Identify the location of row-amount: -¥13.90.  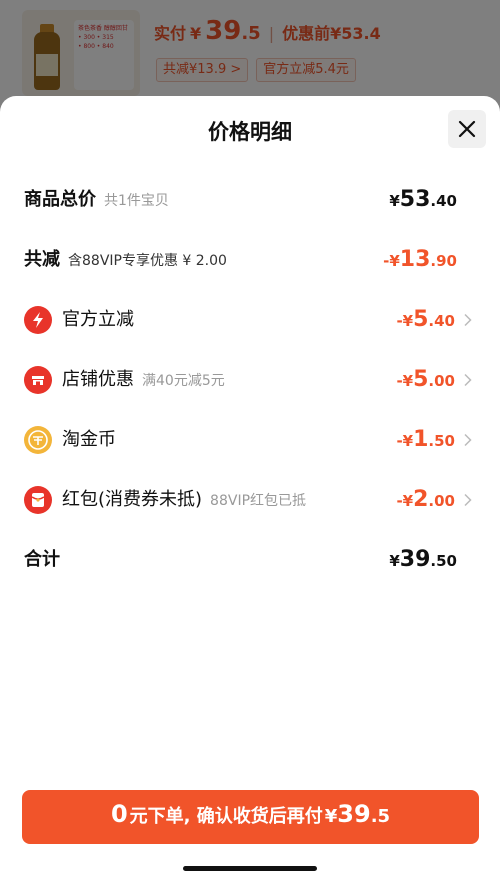
(420, 260).